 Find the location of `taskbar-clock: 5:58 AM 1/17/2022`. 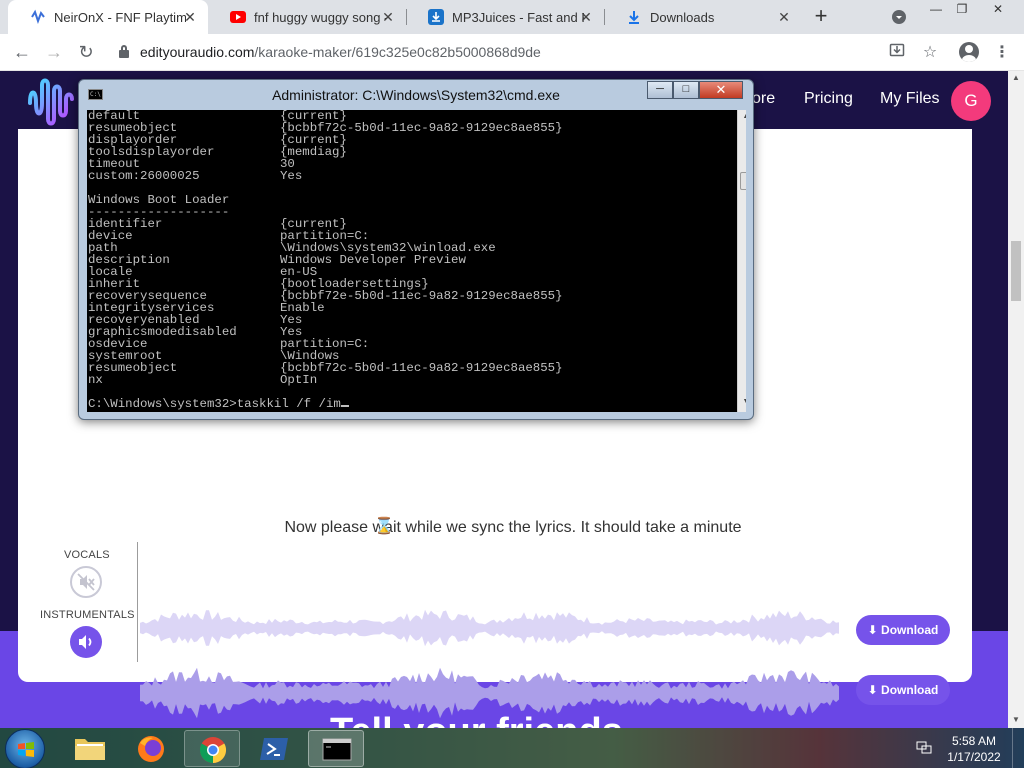

taskbar-clock: 5:58 AM 1/17/2022 is located at coordinates (974, 749).